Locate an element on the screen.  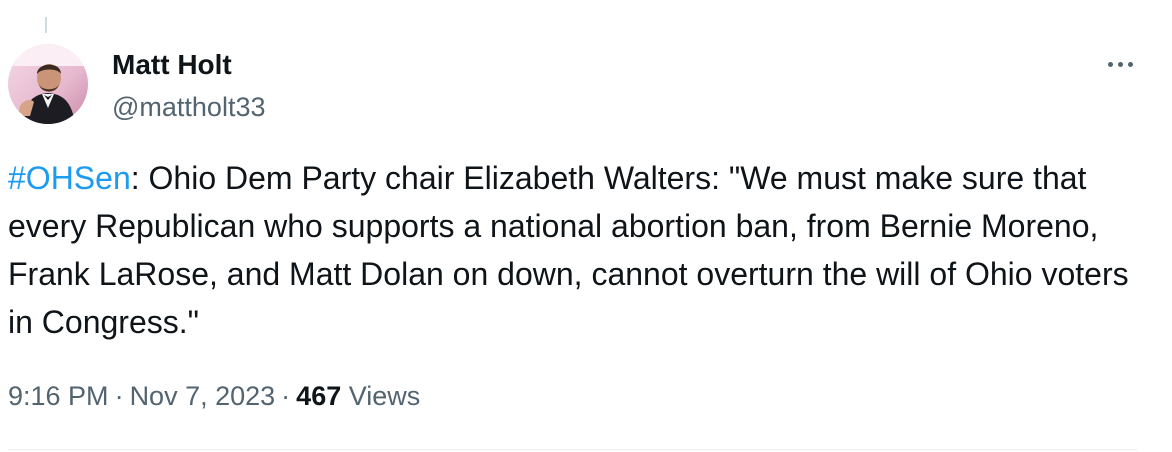
hashtag-link: #OHSen is located at coordinates (69, 178).